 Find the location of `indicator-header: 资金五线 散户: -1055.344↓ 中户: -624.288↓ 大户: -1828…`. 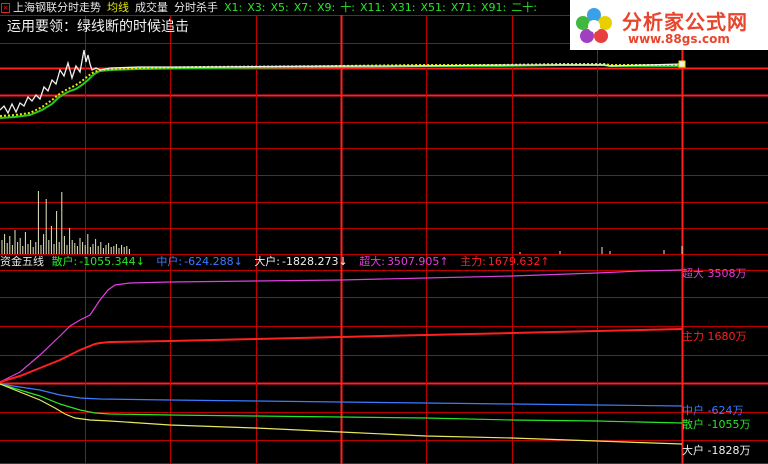

indicator-header: 资金五线 散户: -1055.344↓ 中户: -624.288↓ 大户: -1828… is located at coordinates (279, 262).